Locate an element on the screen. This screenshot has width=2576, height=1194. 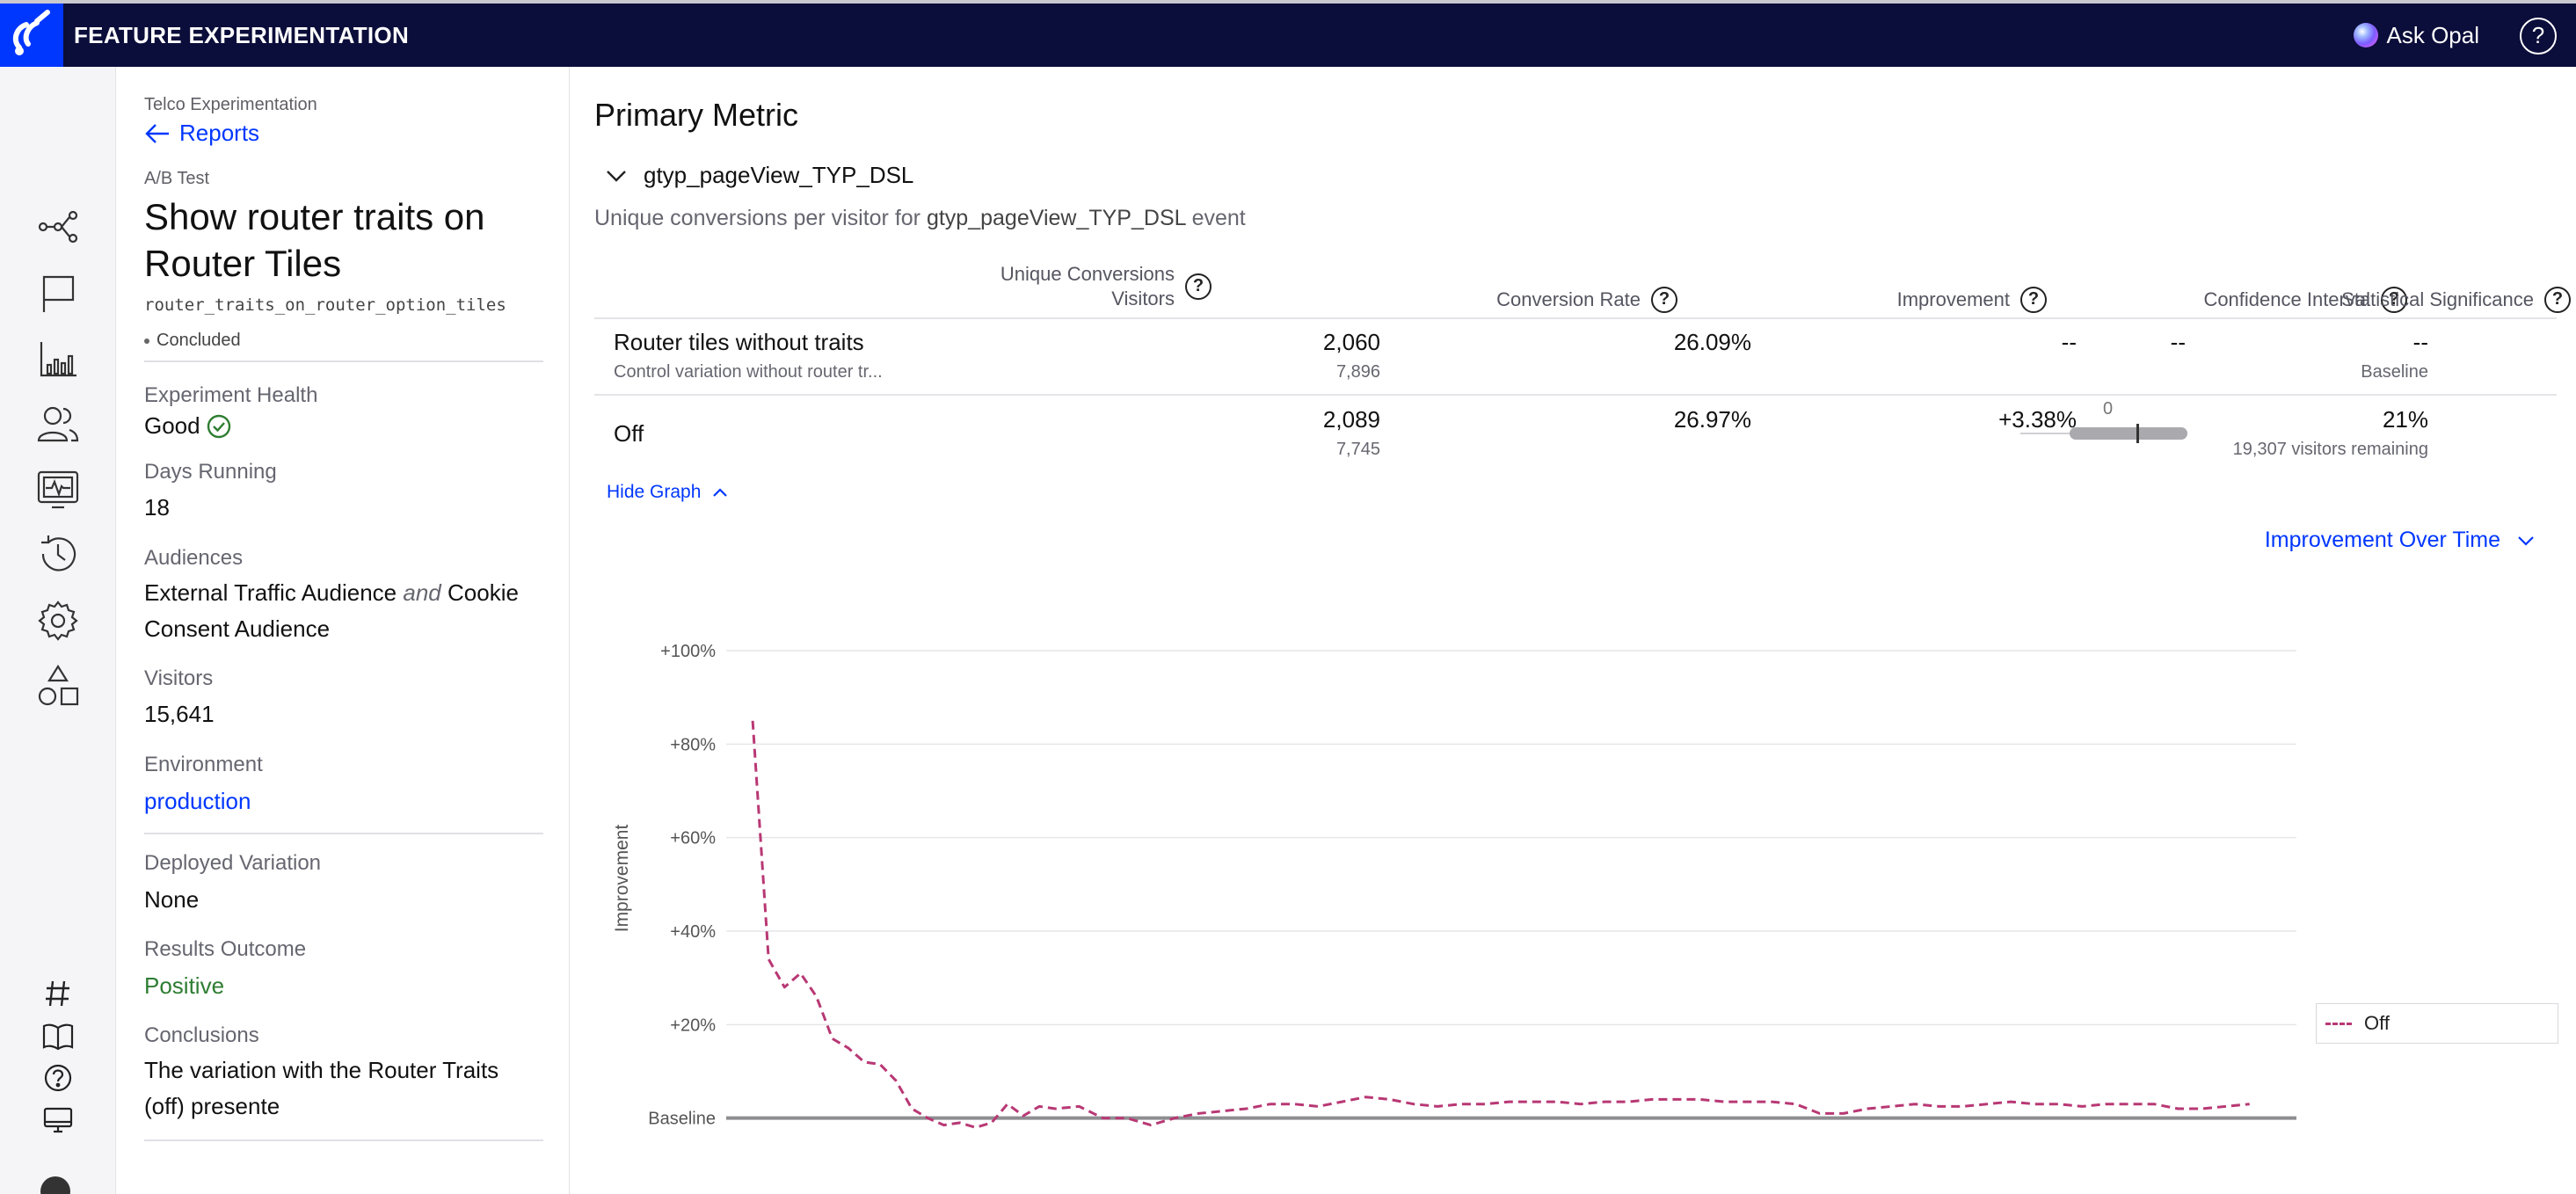
status-label: Concluded is located at coordinates (198, 340).